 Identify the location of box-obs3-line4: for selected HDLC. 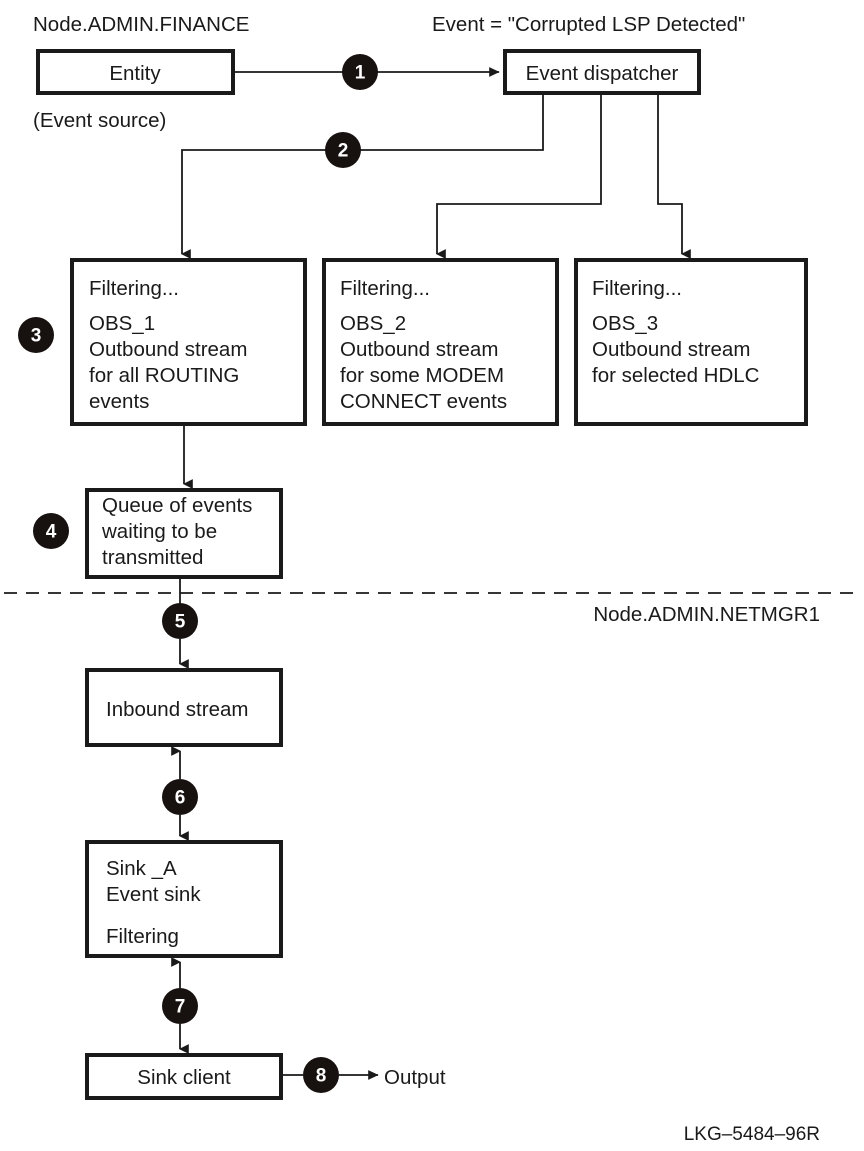
(676, 375).